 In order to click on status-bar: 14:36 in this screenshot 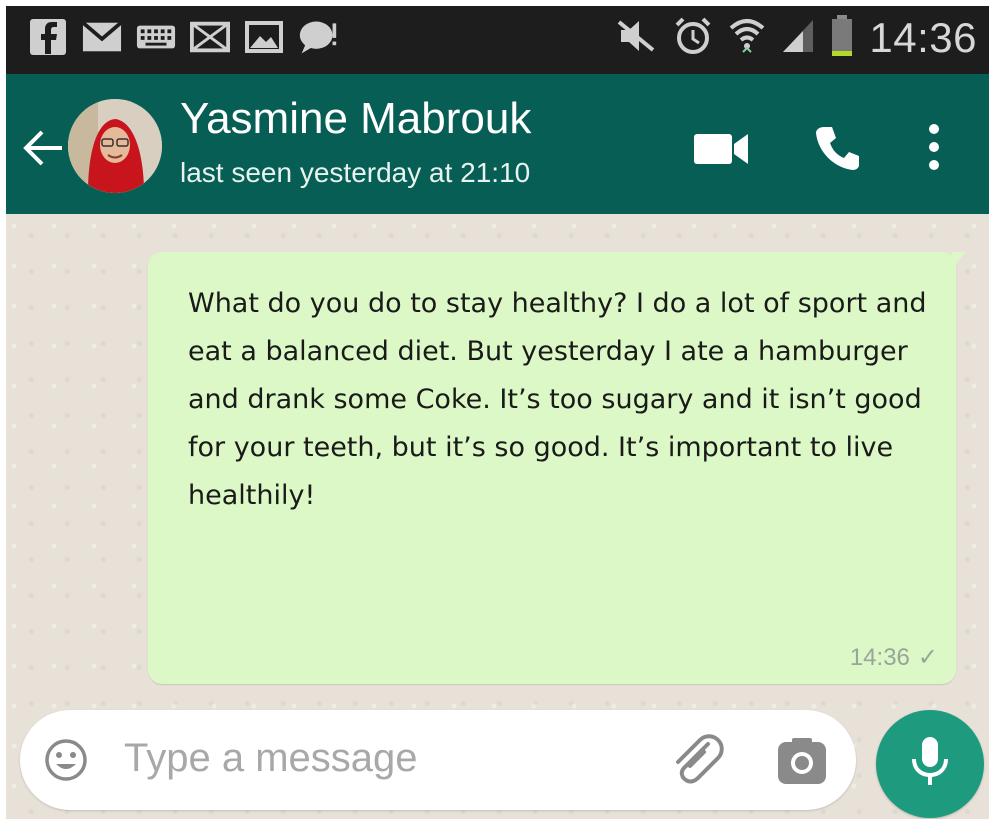, I will do `click(497, 40)`.